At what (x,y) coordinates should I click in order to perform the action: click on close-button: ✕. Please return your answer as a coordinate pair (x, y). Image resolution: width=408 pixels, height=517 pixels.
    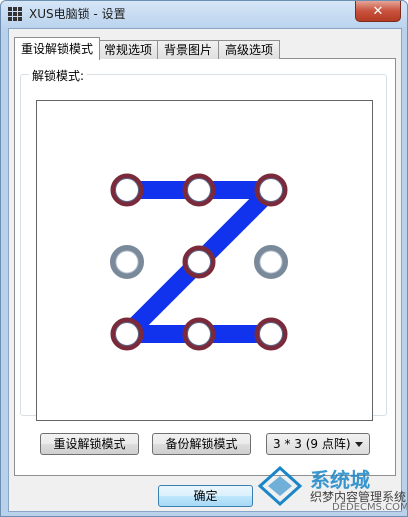
    Looking at the image, I should click on (378, 11).